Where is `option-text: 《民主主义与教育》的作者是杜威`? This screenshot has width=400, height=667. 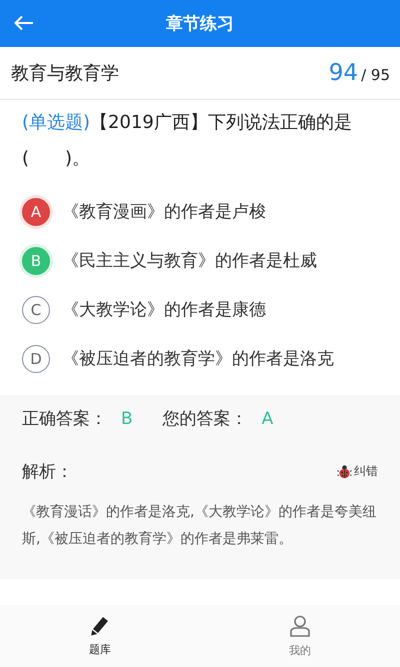
option-text: 《民主主义与教育》的作者是杜威 is located at coordinates (189, 261).